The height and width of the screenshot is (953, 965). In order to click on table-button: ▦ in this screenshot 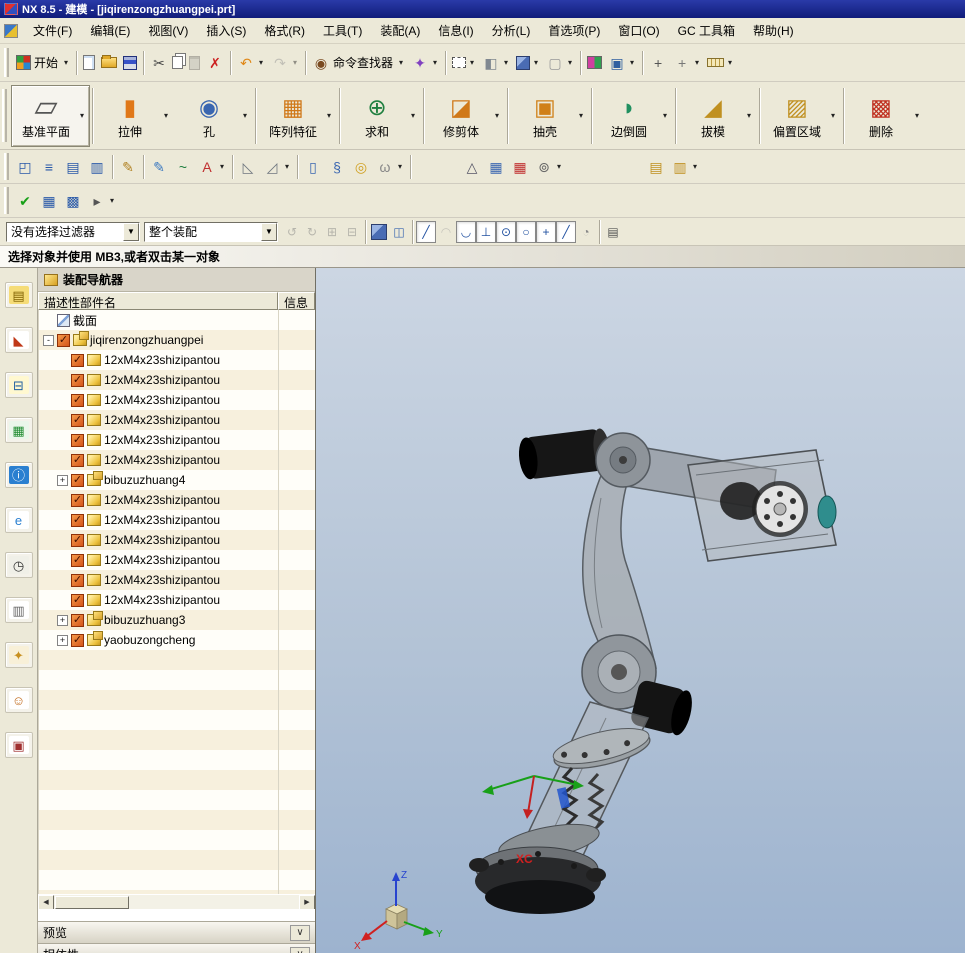, I will do `click(496, 167)`.